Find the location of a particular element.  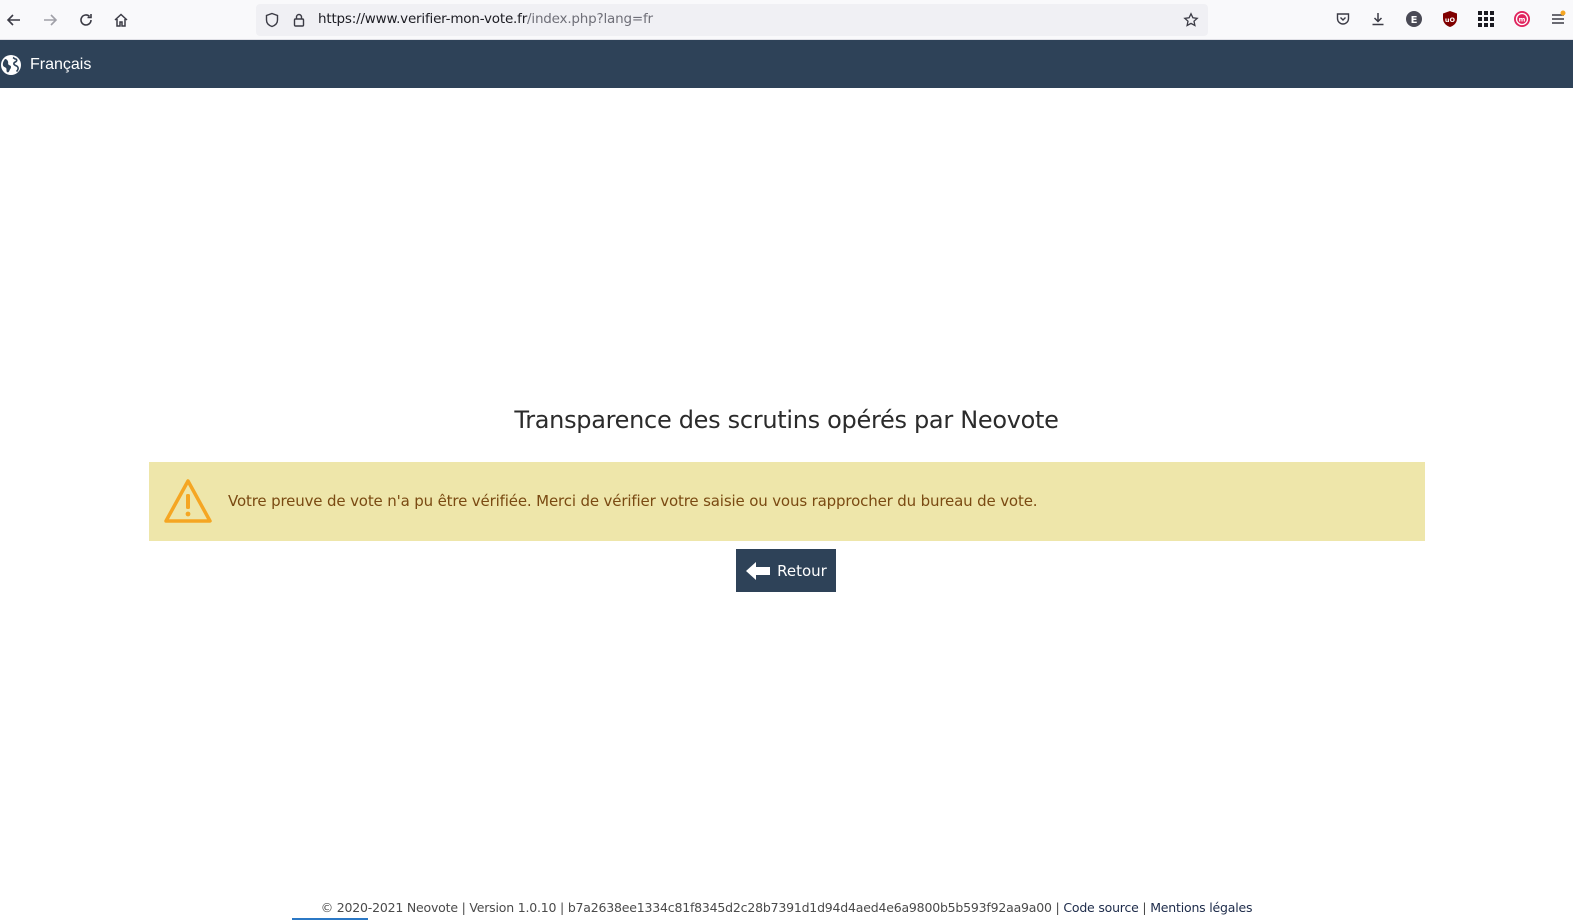

globe-icon is located at coordinates (11, 65).